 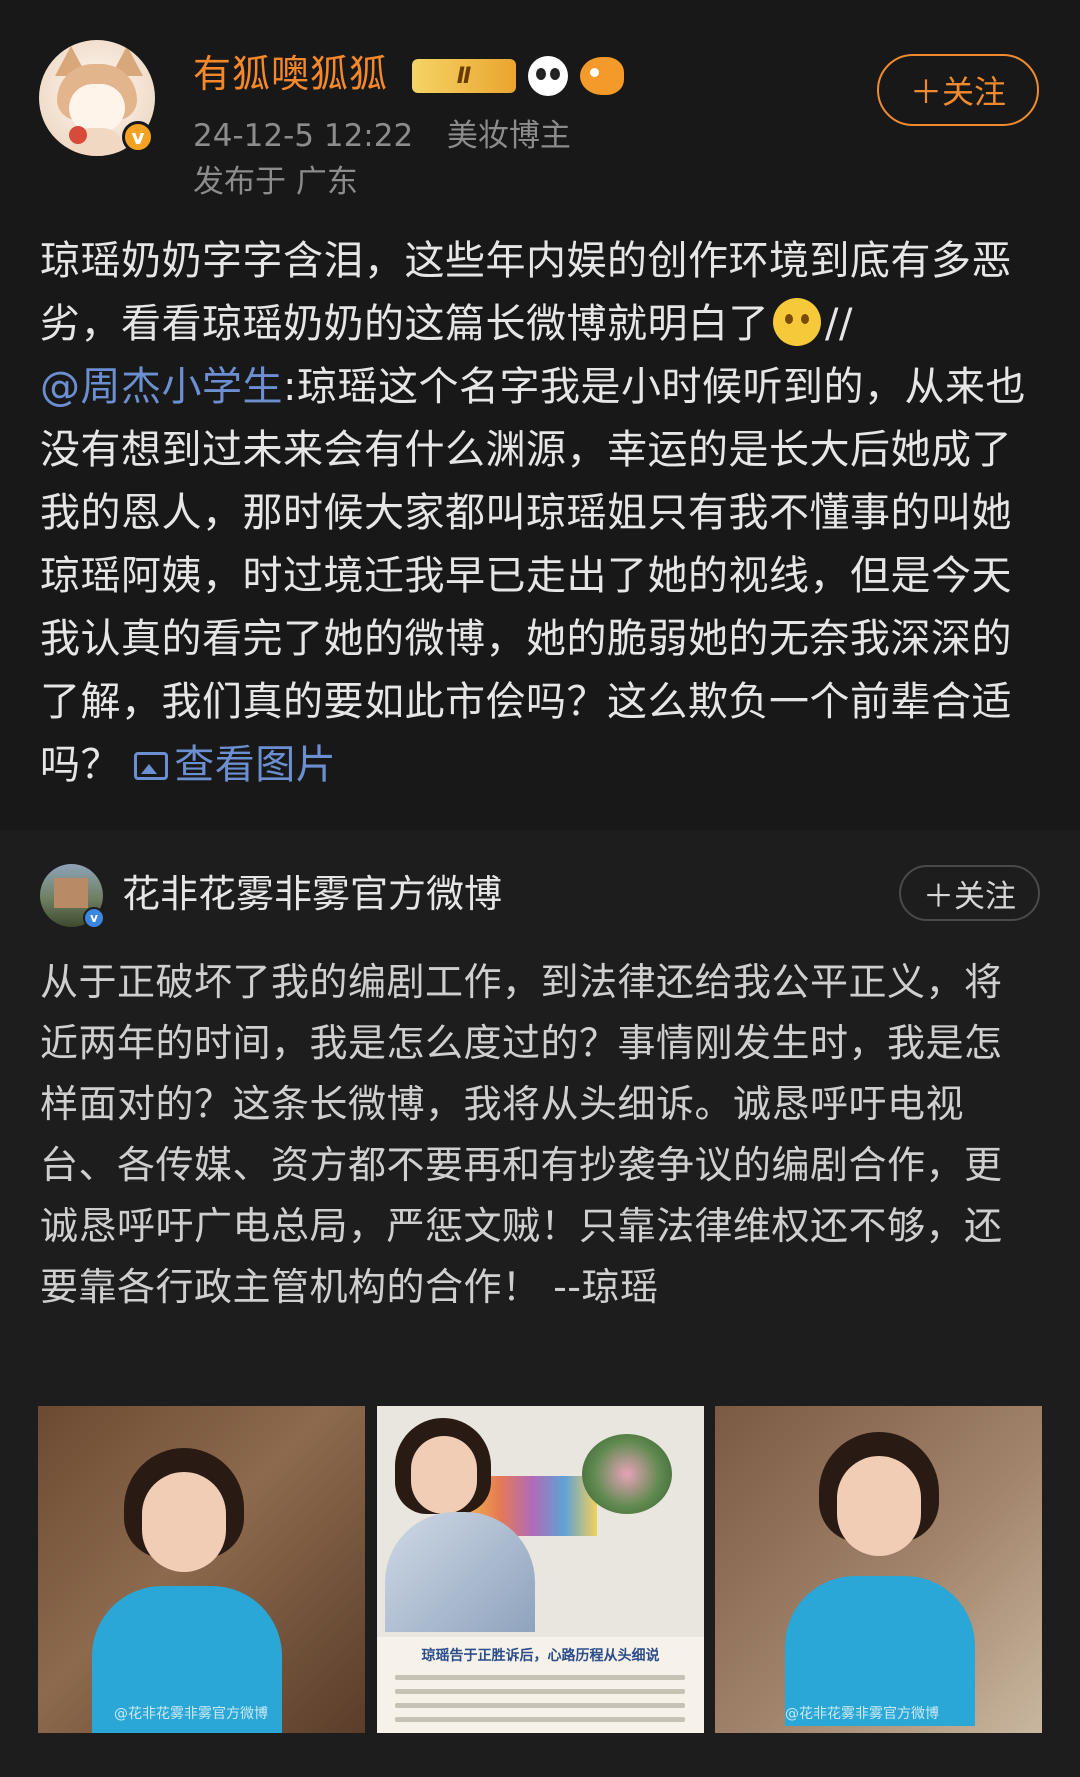 What do you see at coordinates (602, 76) in the screenshot?
I see `fish-badge-icon` at bounding box center [602, 76].